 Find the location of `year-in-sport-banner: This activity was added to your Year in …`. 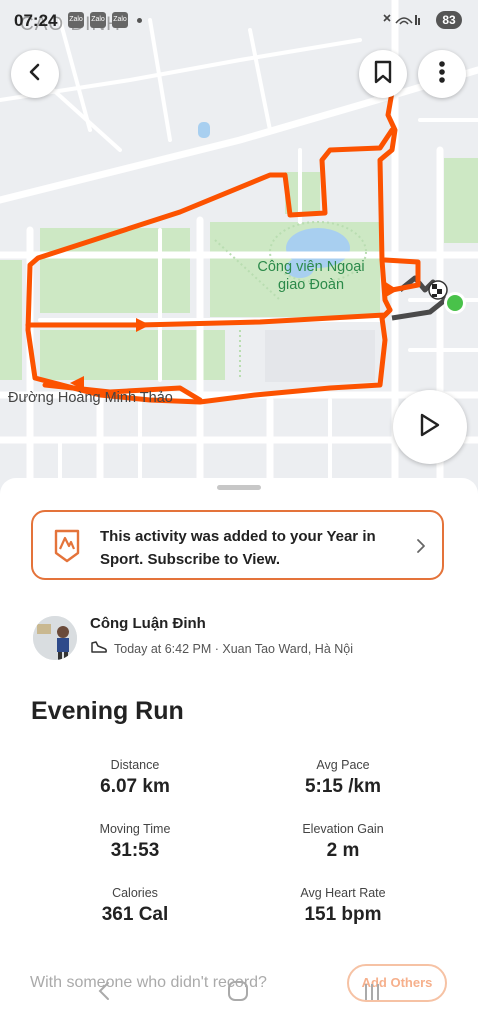

year-in-sport-banner: This activity was added to your Year in … is located at coordinates (237, 545).